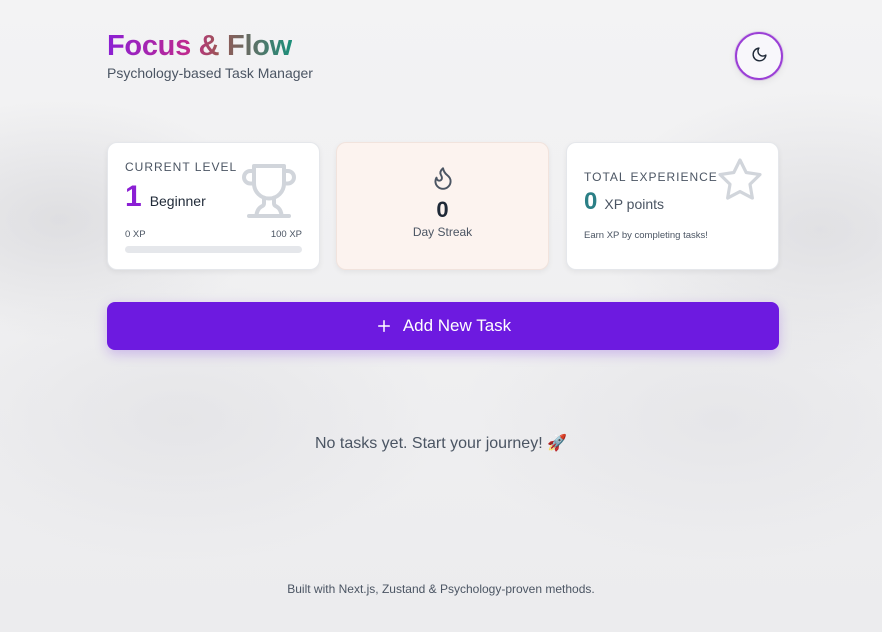 This screenshot has width=882, height=632. Describe the element at coordinates (442, 209) in the screenshot. I see `streak-count: 0` at that location.